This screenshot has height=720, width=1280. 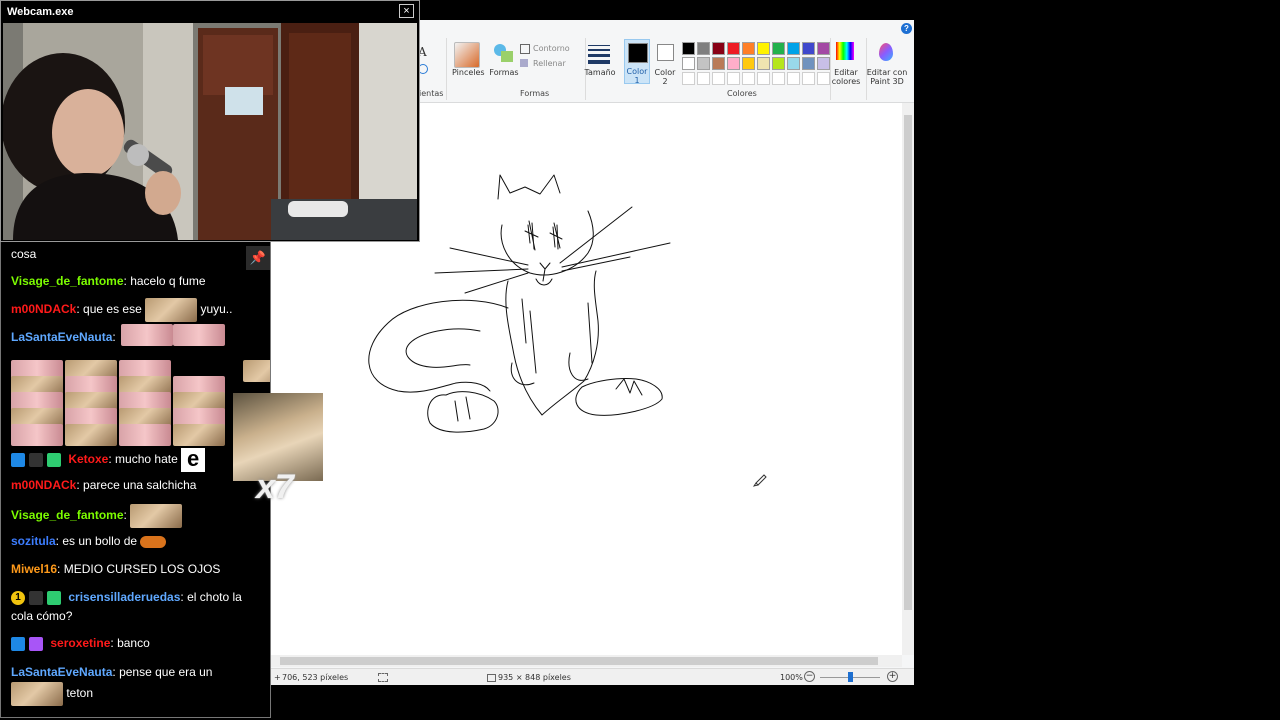 What do you see at coordinates (600, 72) in the screenshot?
I see `size-button: Tamaño` at bounding box center [600, 72].